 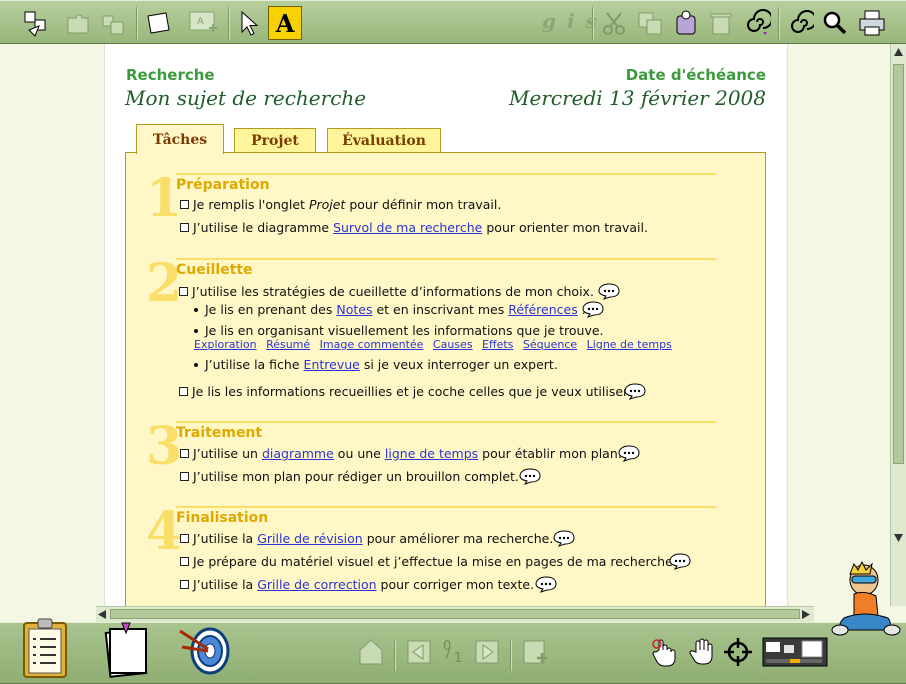 What do you see at coordinates (180, 139) in the screenshot?
I see `tab-taches: Tâches` at bounding box center [180, 139].